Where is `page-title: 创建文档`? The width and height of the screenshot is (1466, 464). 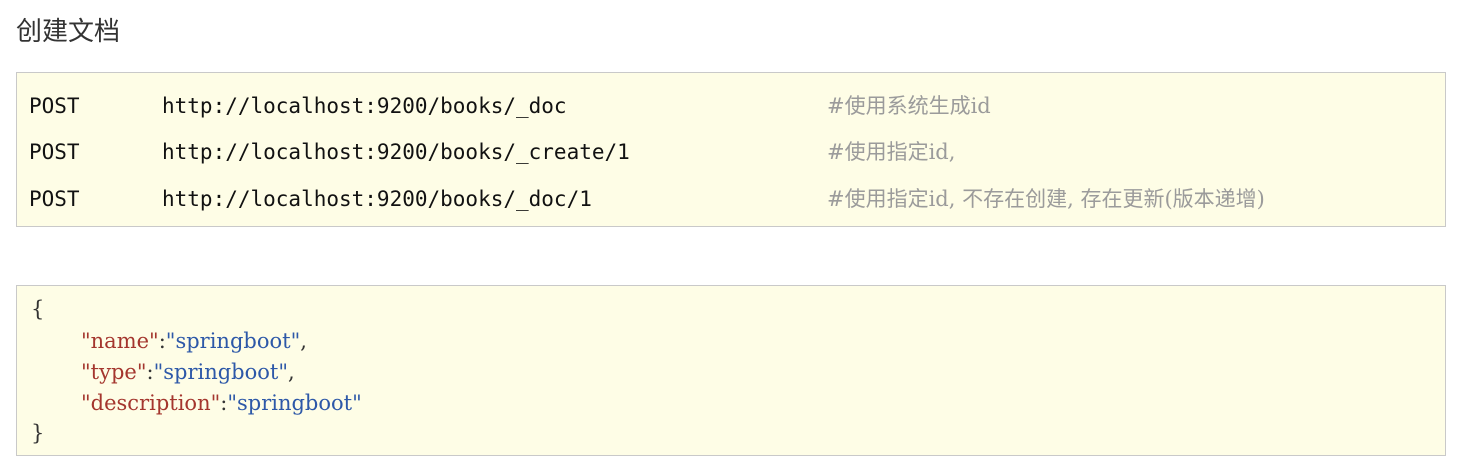
page-title: 创建文档 is located at coordinates (68, 32).